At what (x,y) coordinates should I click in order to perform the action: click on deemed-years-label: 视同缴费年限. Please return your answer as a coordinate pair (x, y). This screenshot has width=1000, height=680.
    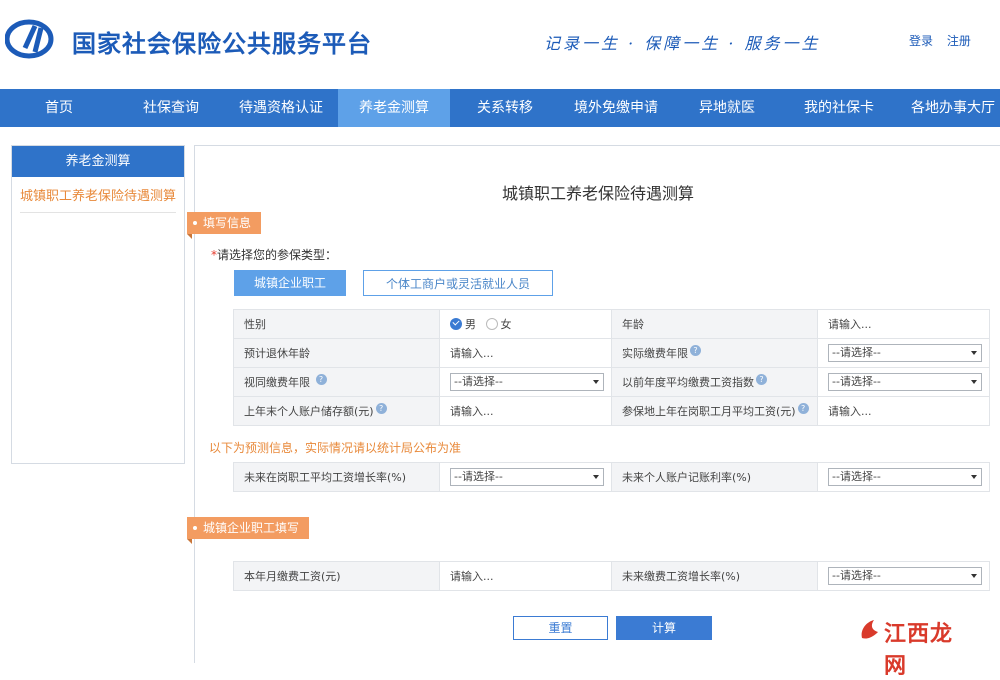
    Looking at the image, I should click on (277, 382).